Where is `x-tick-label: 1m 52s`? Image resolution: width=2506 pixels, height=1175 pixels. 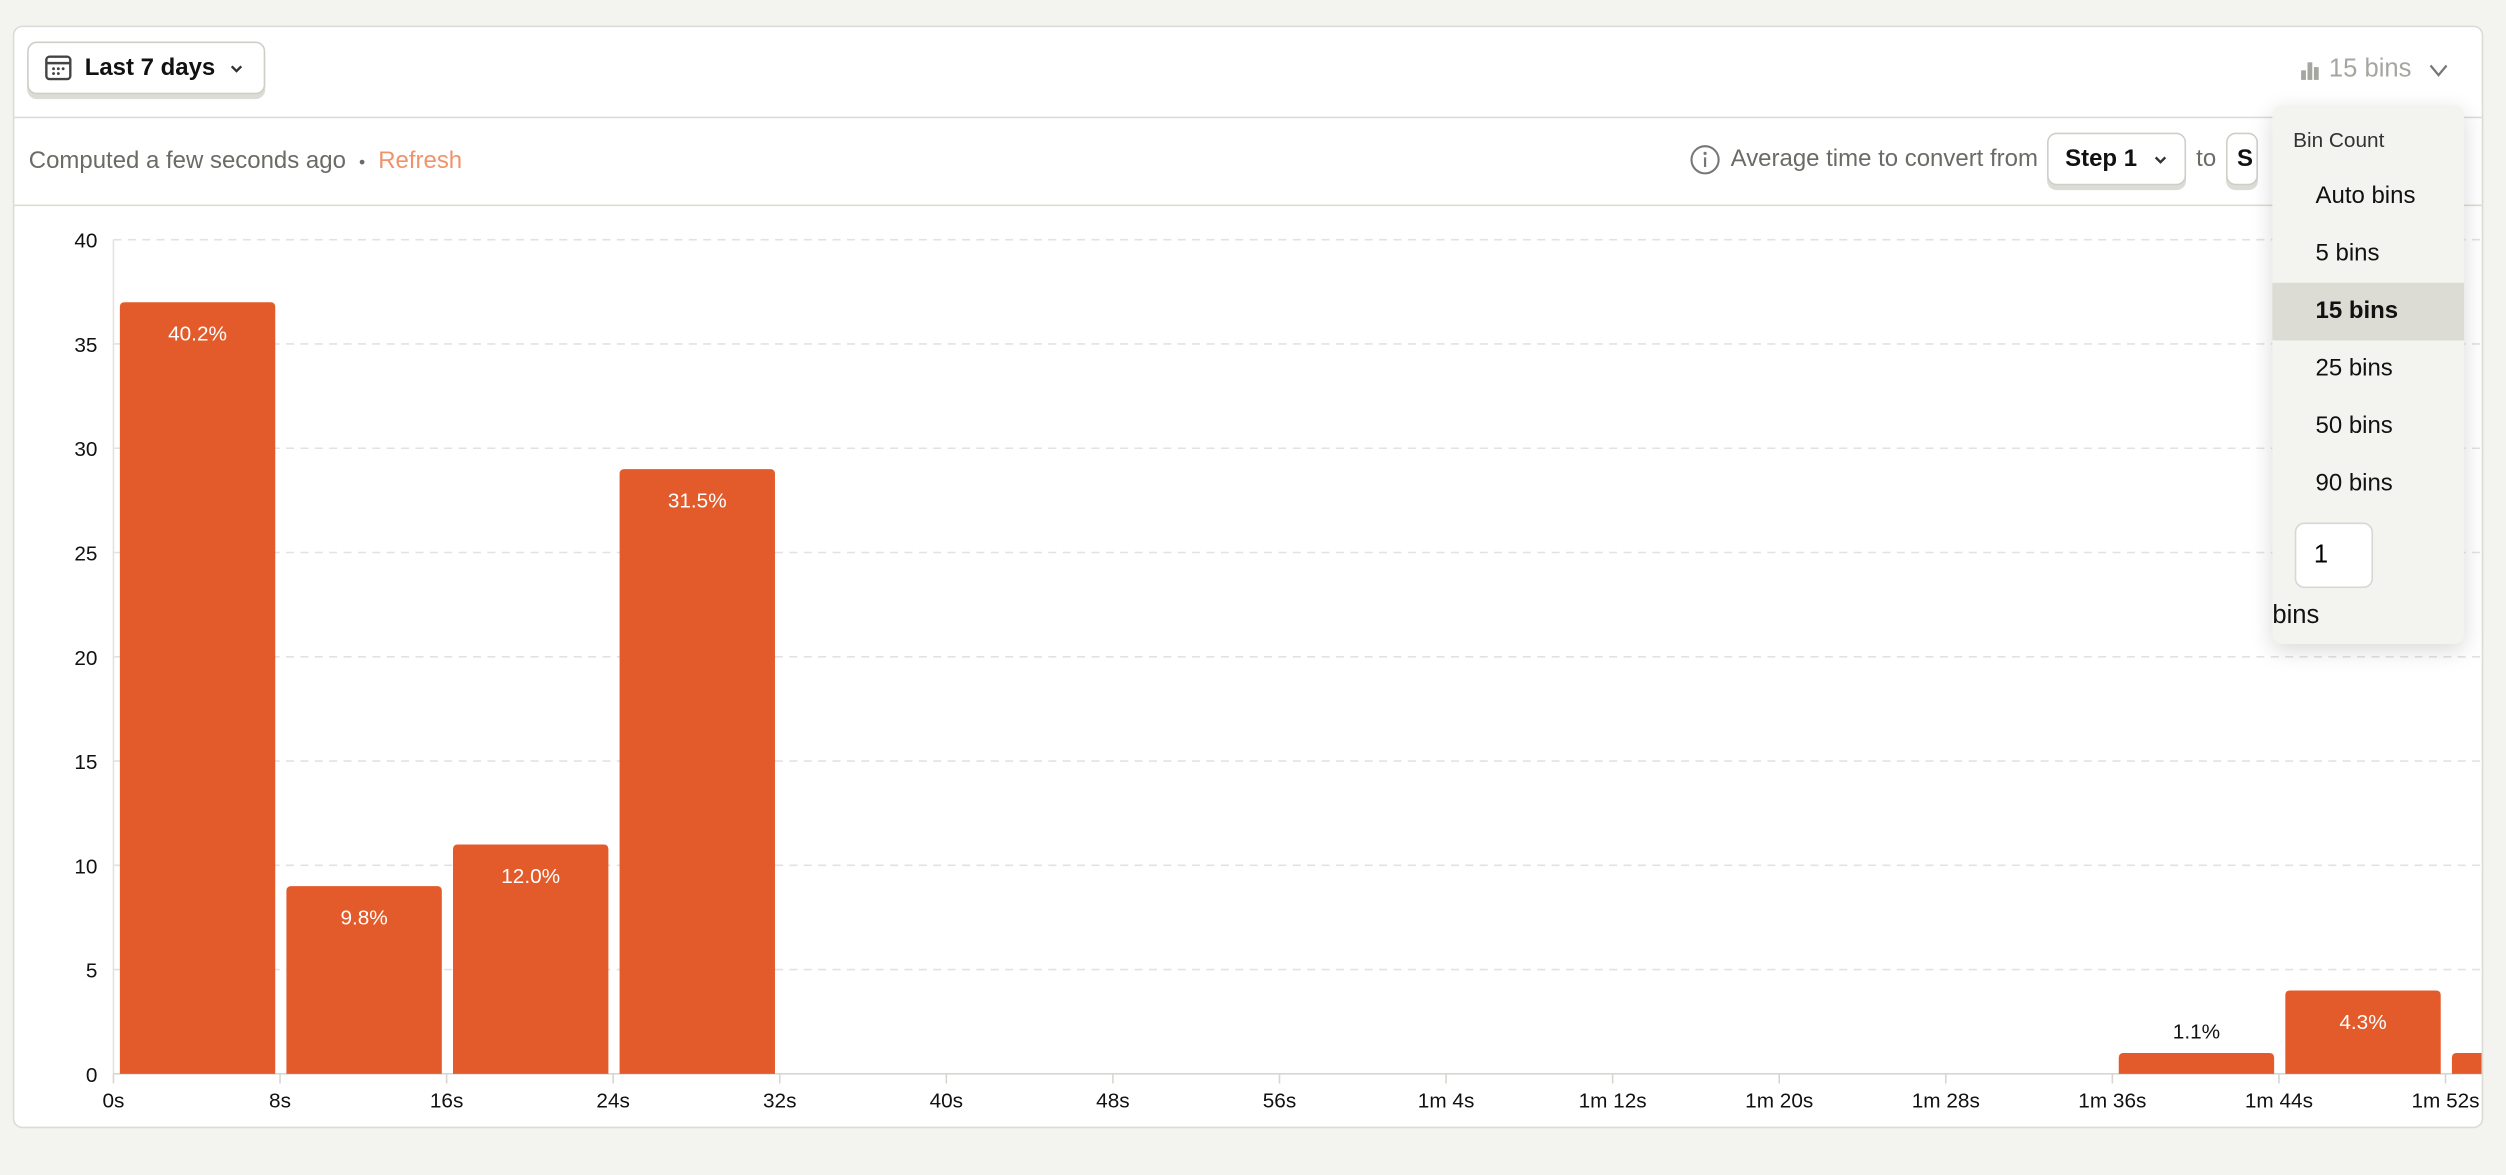 x-tick-label: 1m 52s is located at coordinates (2445, 1100).